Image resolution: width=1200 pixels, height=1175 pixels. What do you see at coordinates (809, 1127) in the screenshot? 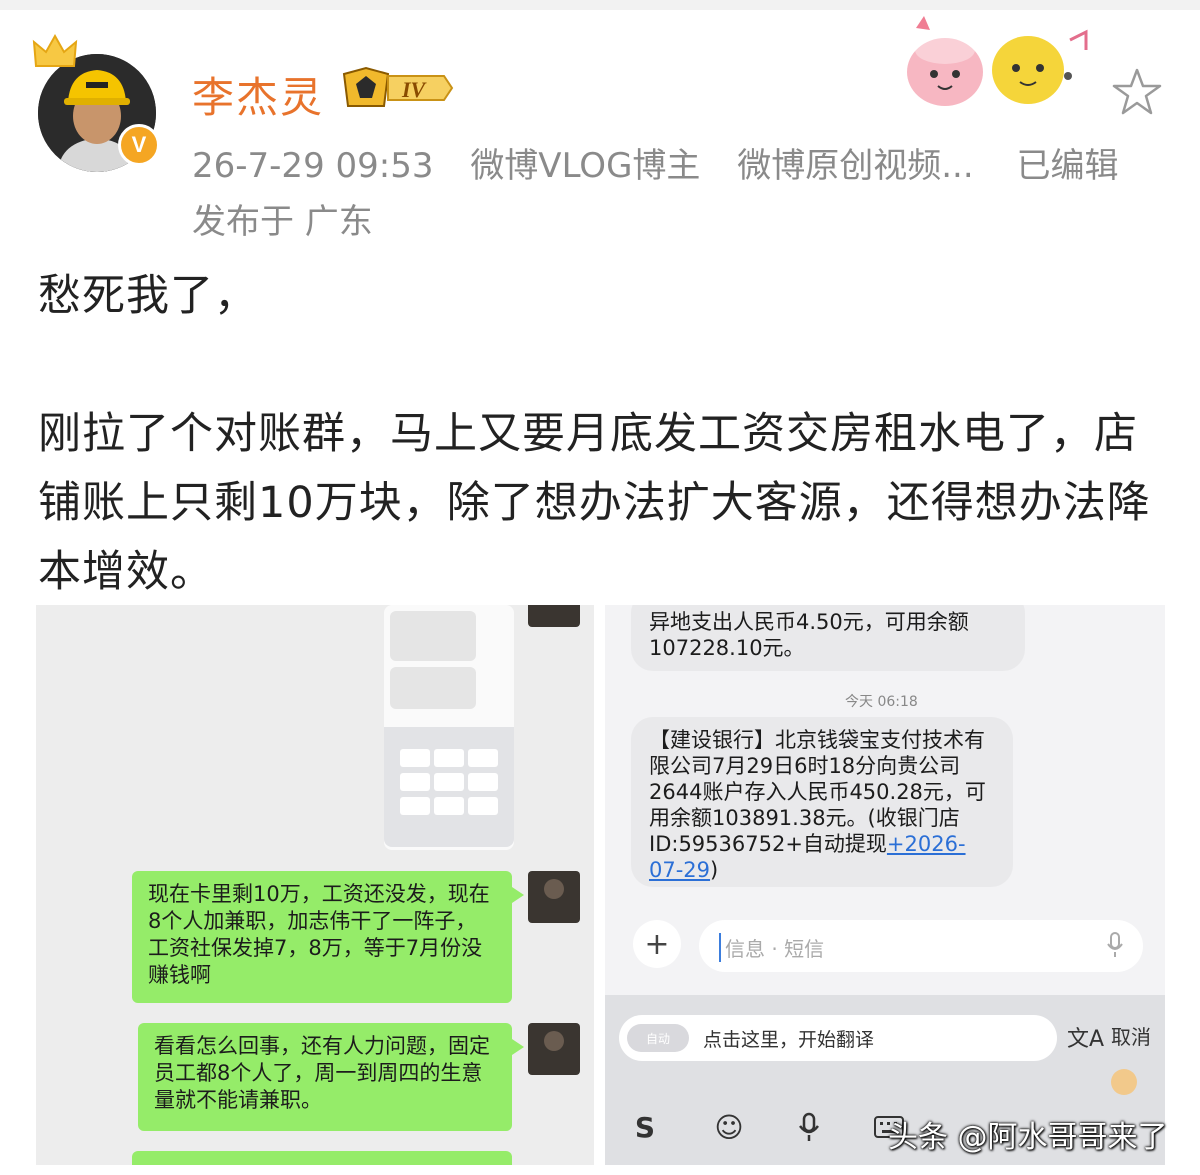
I see `voice-icon` at bounding box center [809, 1127].